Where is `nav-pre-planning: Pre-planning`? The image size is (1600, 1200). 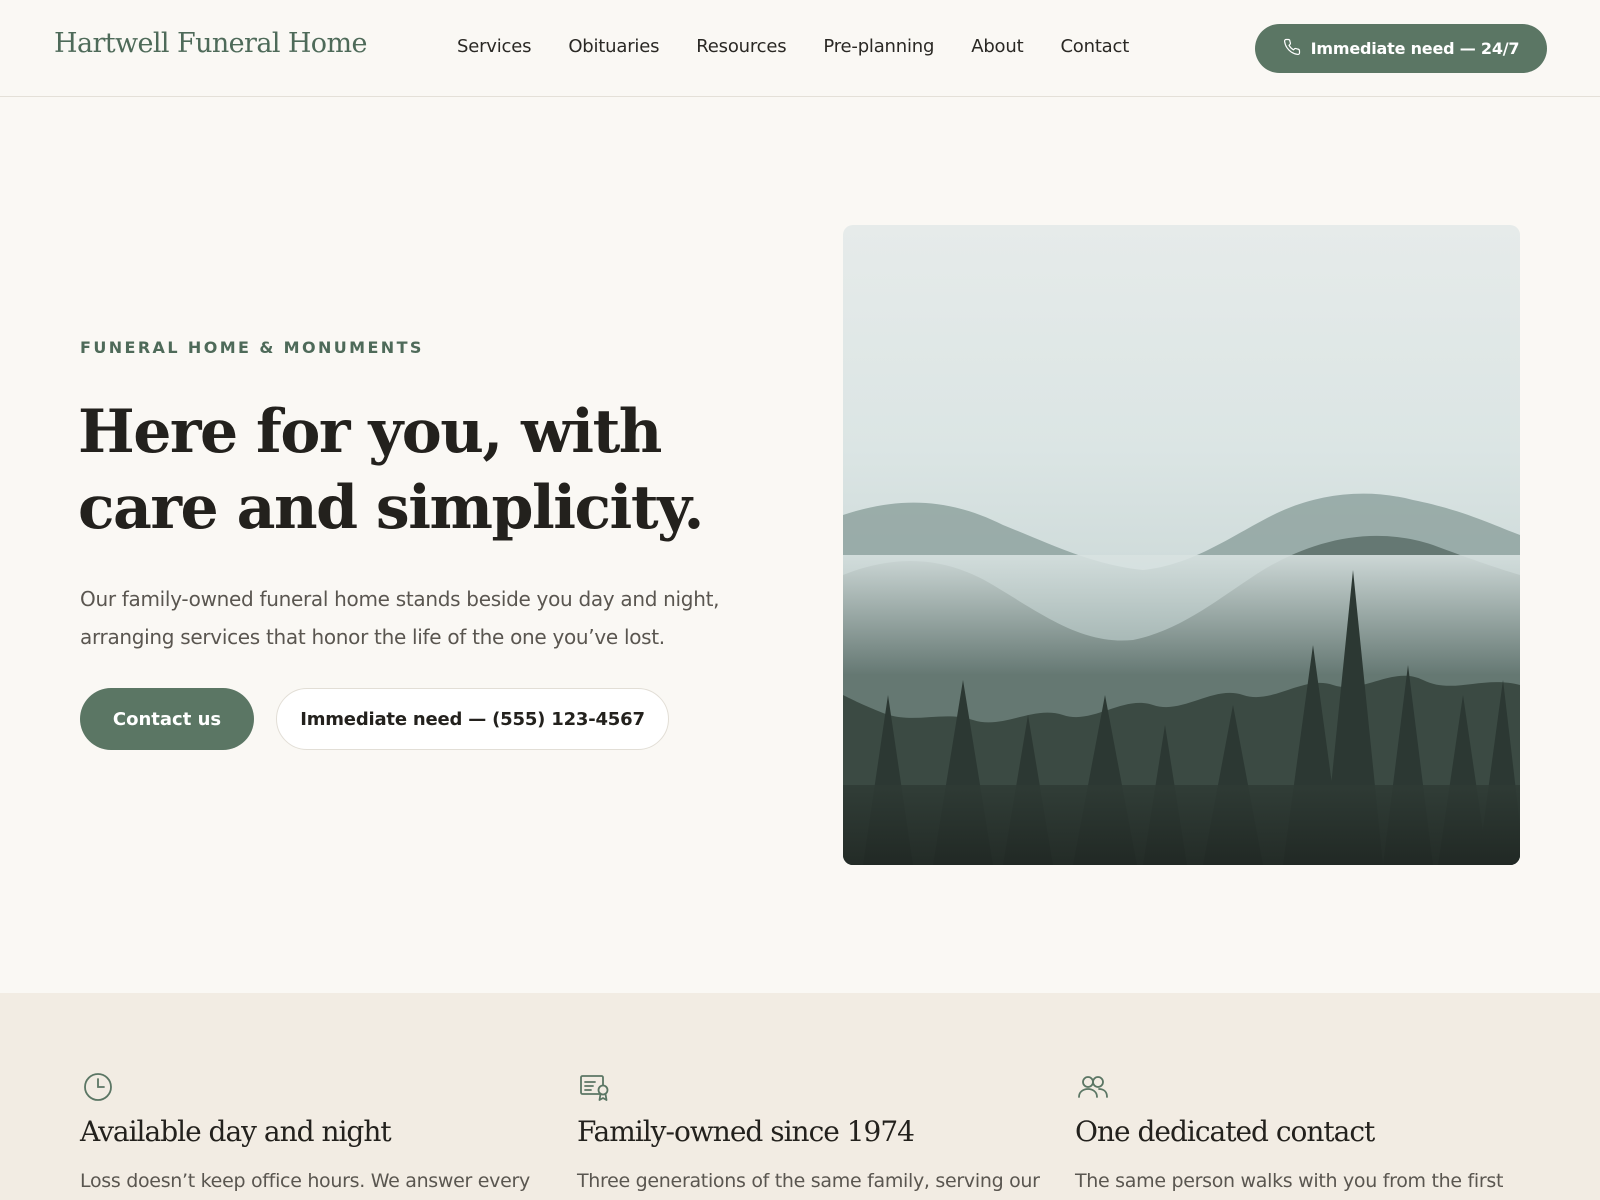 nav-pre-planning: Pre-planning is located at coordinates (878, 46).